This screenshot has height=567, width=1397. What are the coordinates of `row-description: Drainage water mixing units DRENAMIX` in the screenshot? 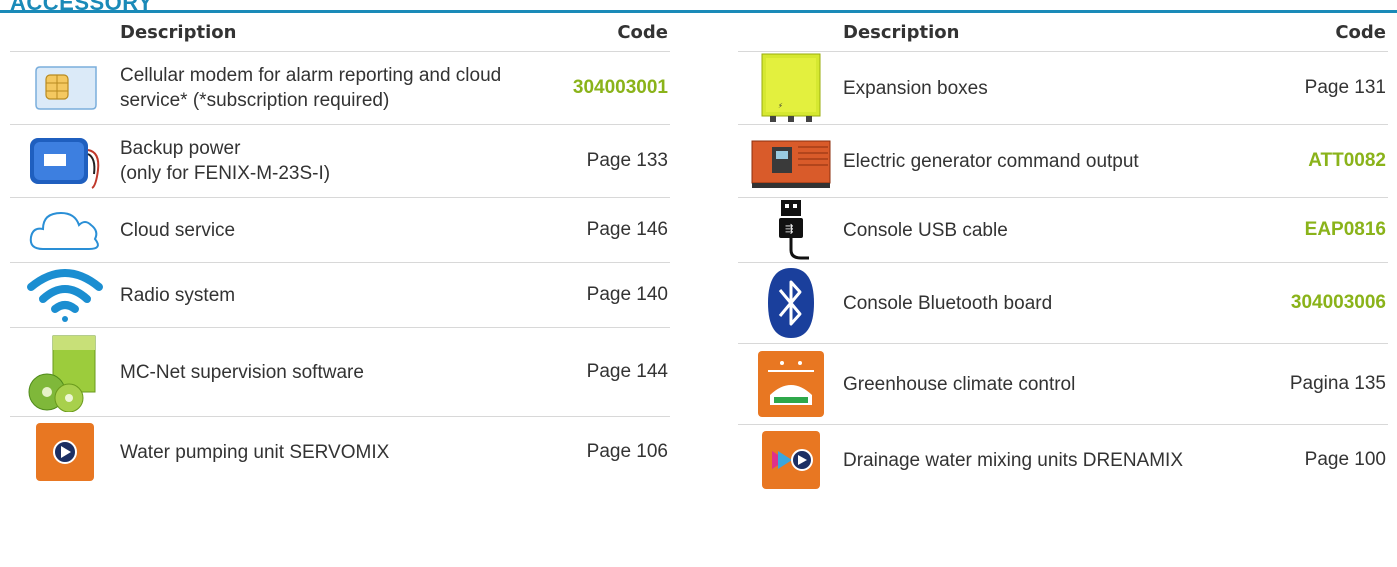 It's located at (1013, 460).